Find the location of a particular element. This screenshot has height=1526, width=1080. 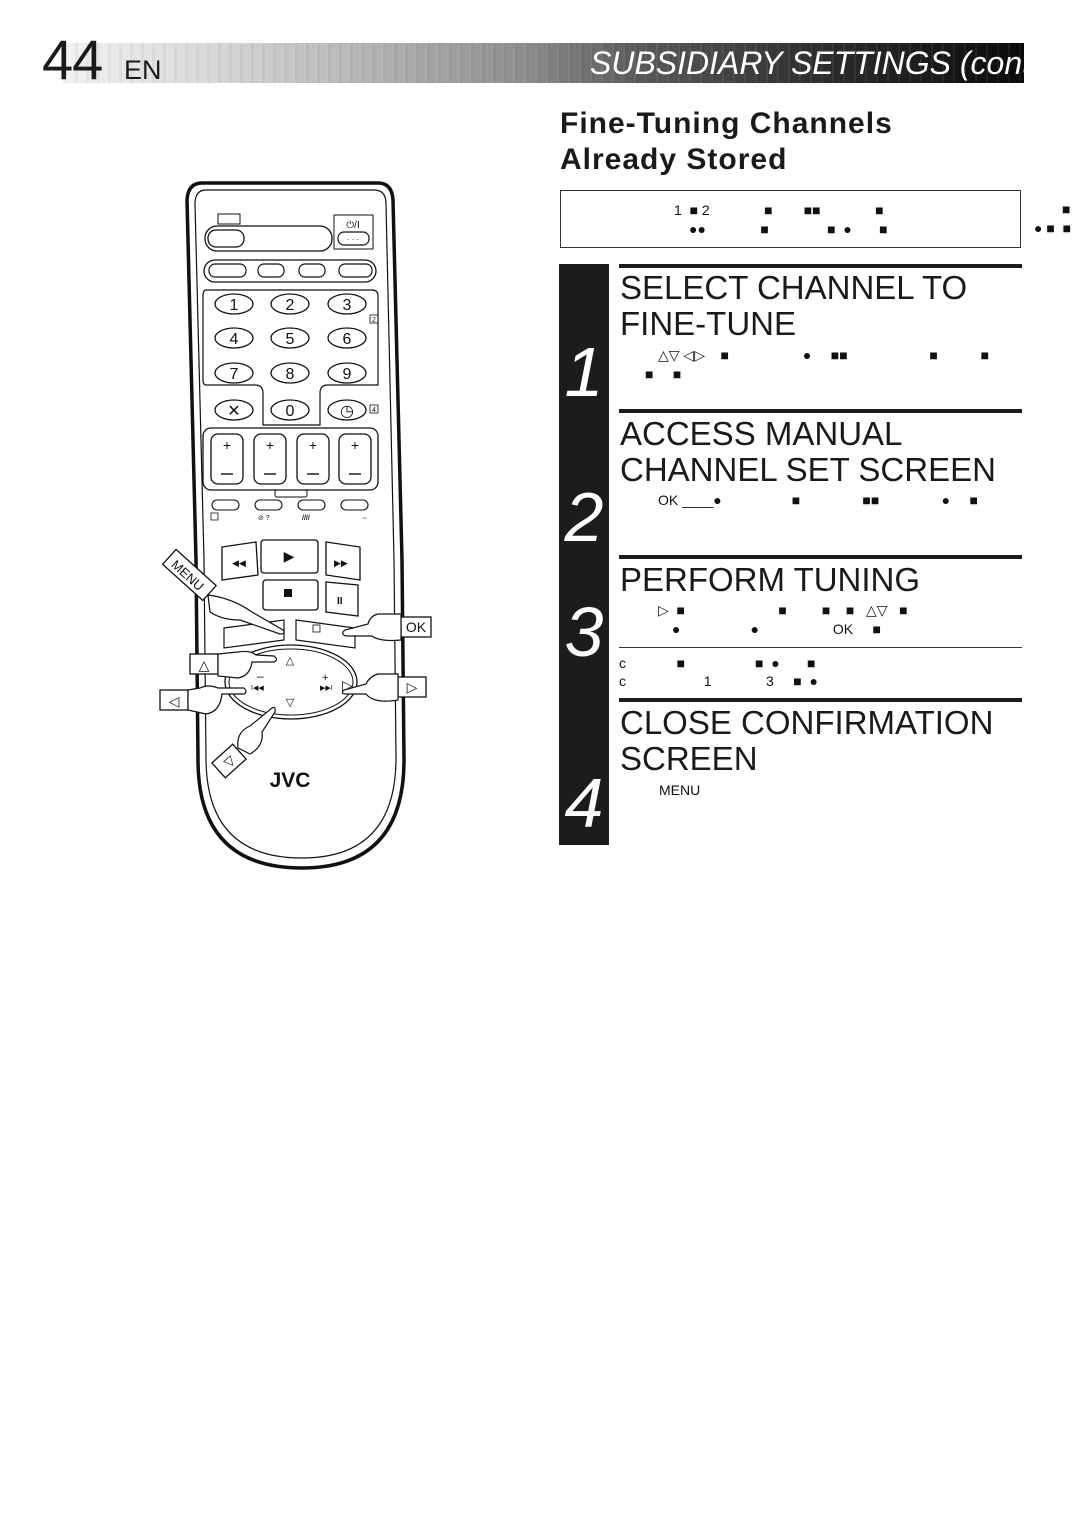

intro-line-1: 1 ■ 2 ■ ■■ ■ is located at coordinates (779, 210).